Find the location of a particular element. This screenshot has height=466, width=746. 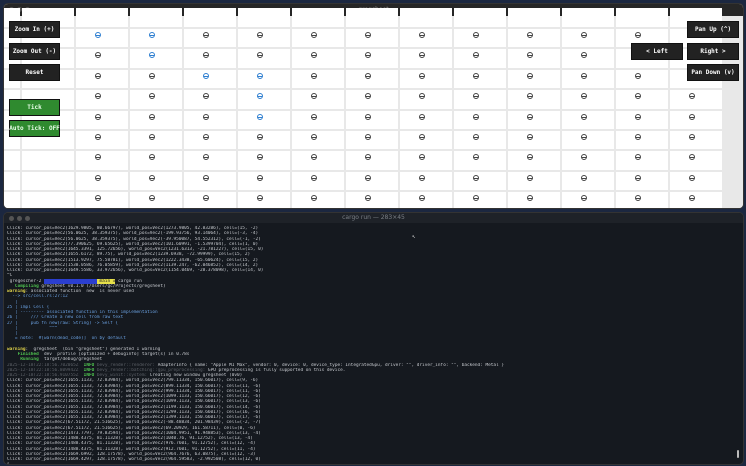

terminal-scrollbar is located at coordinates (738, 345).